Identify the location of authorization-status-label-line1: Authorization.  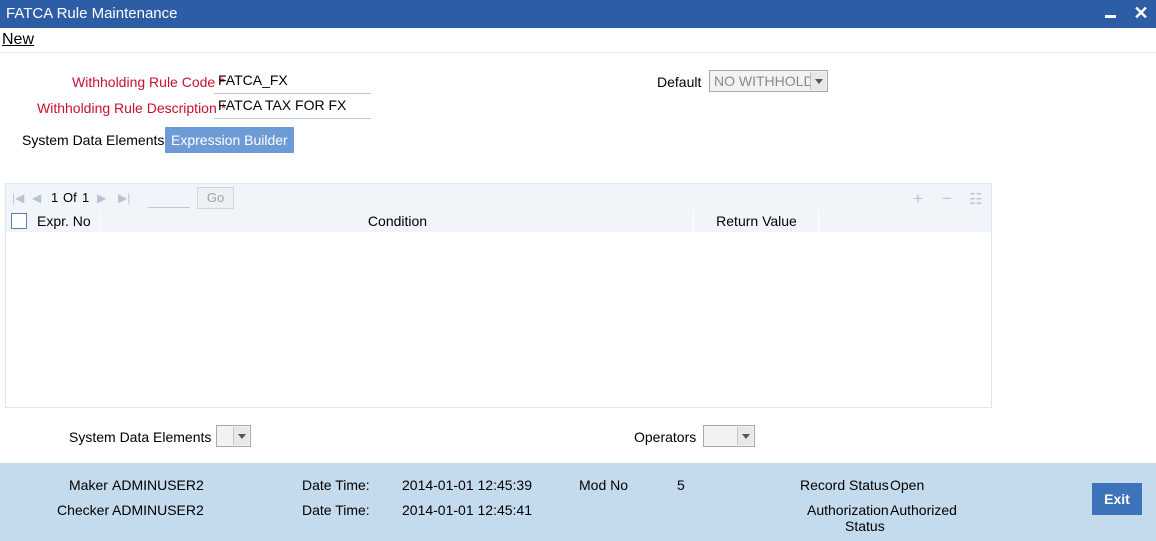
(848, 510).